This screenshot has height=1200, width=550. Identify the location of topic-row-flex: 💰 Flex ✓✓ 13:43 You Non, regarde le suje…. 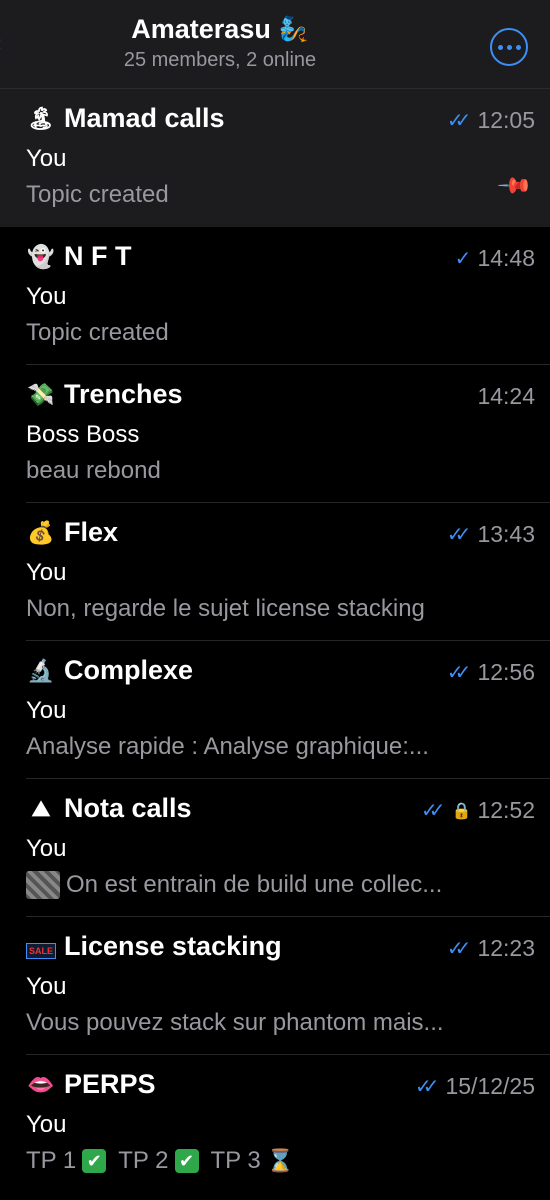
(275, 572).